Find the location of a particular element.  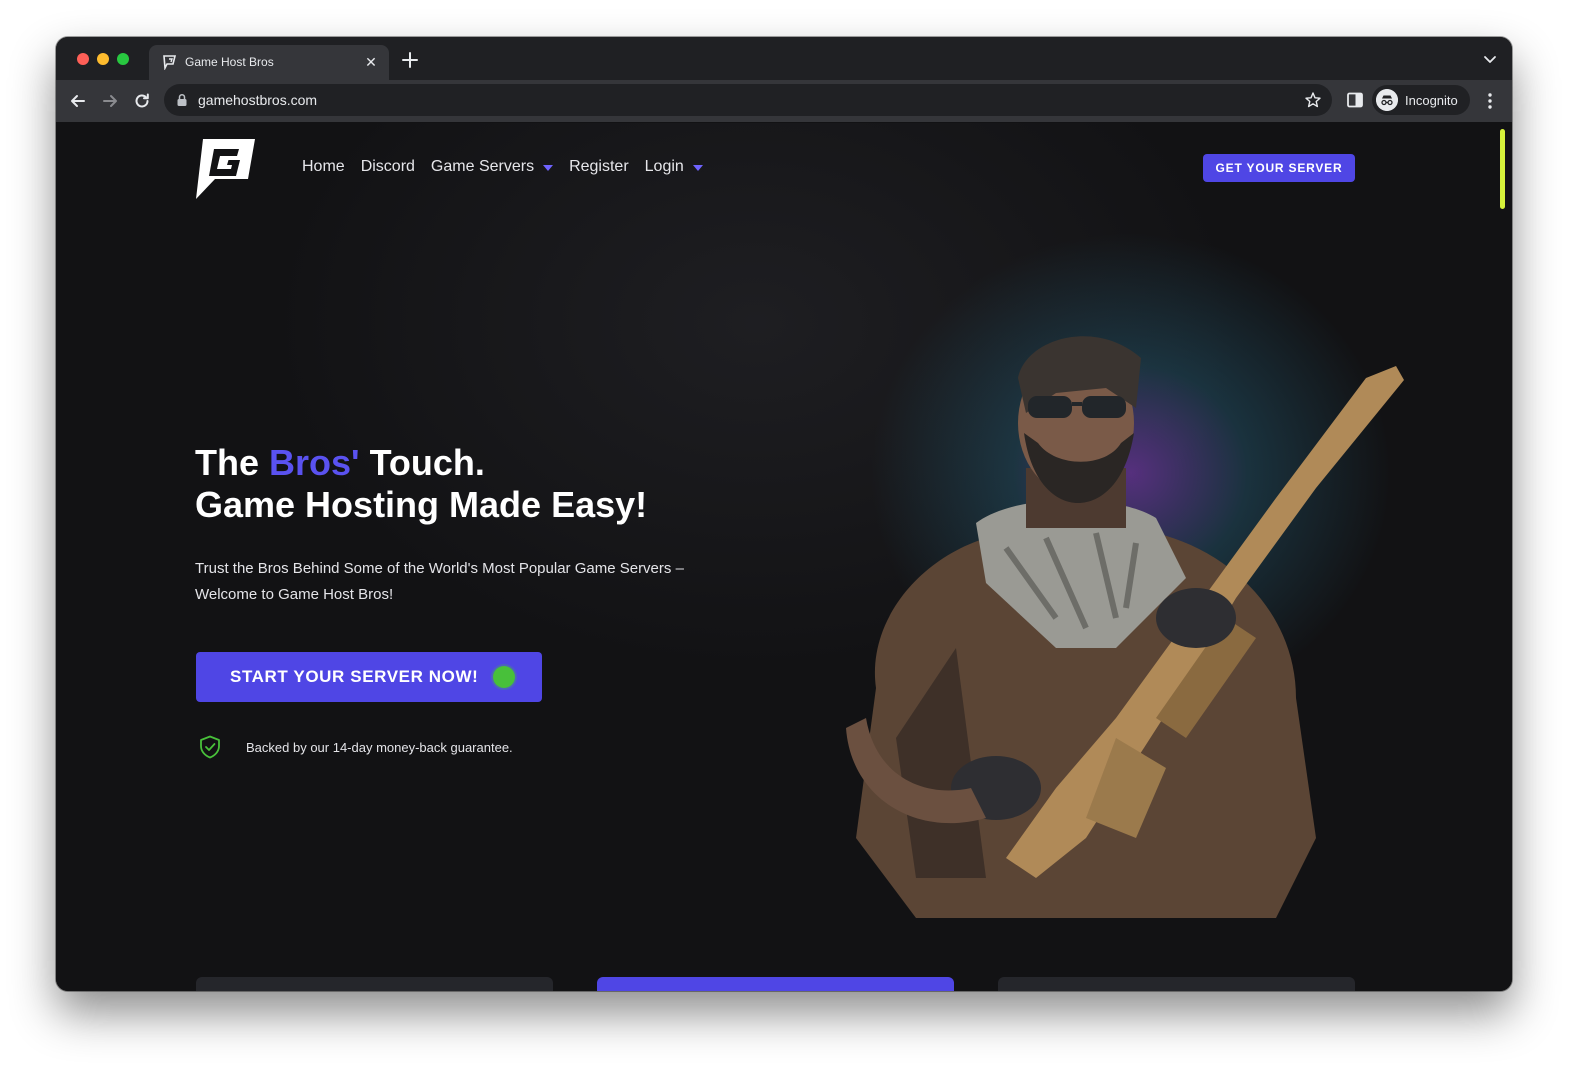

incognito-icon is located at coordinates (1387, 100).